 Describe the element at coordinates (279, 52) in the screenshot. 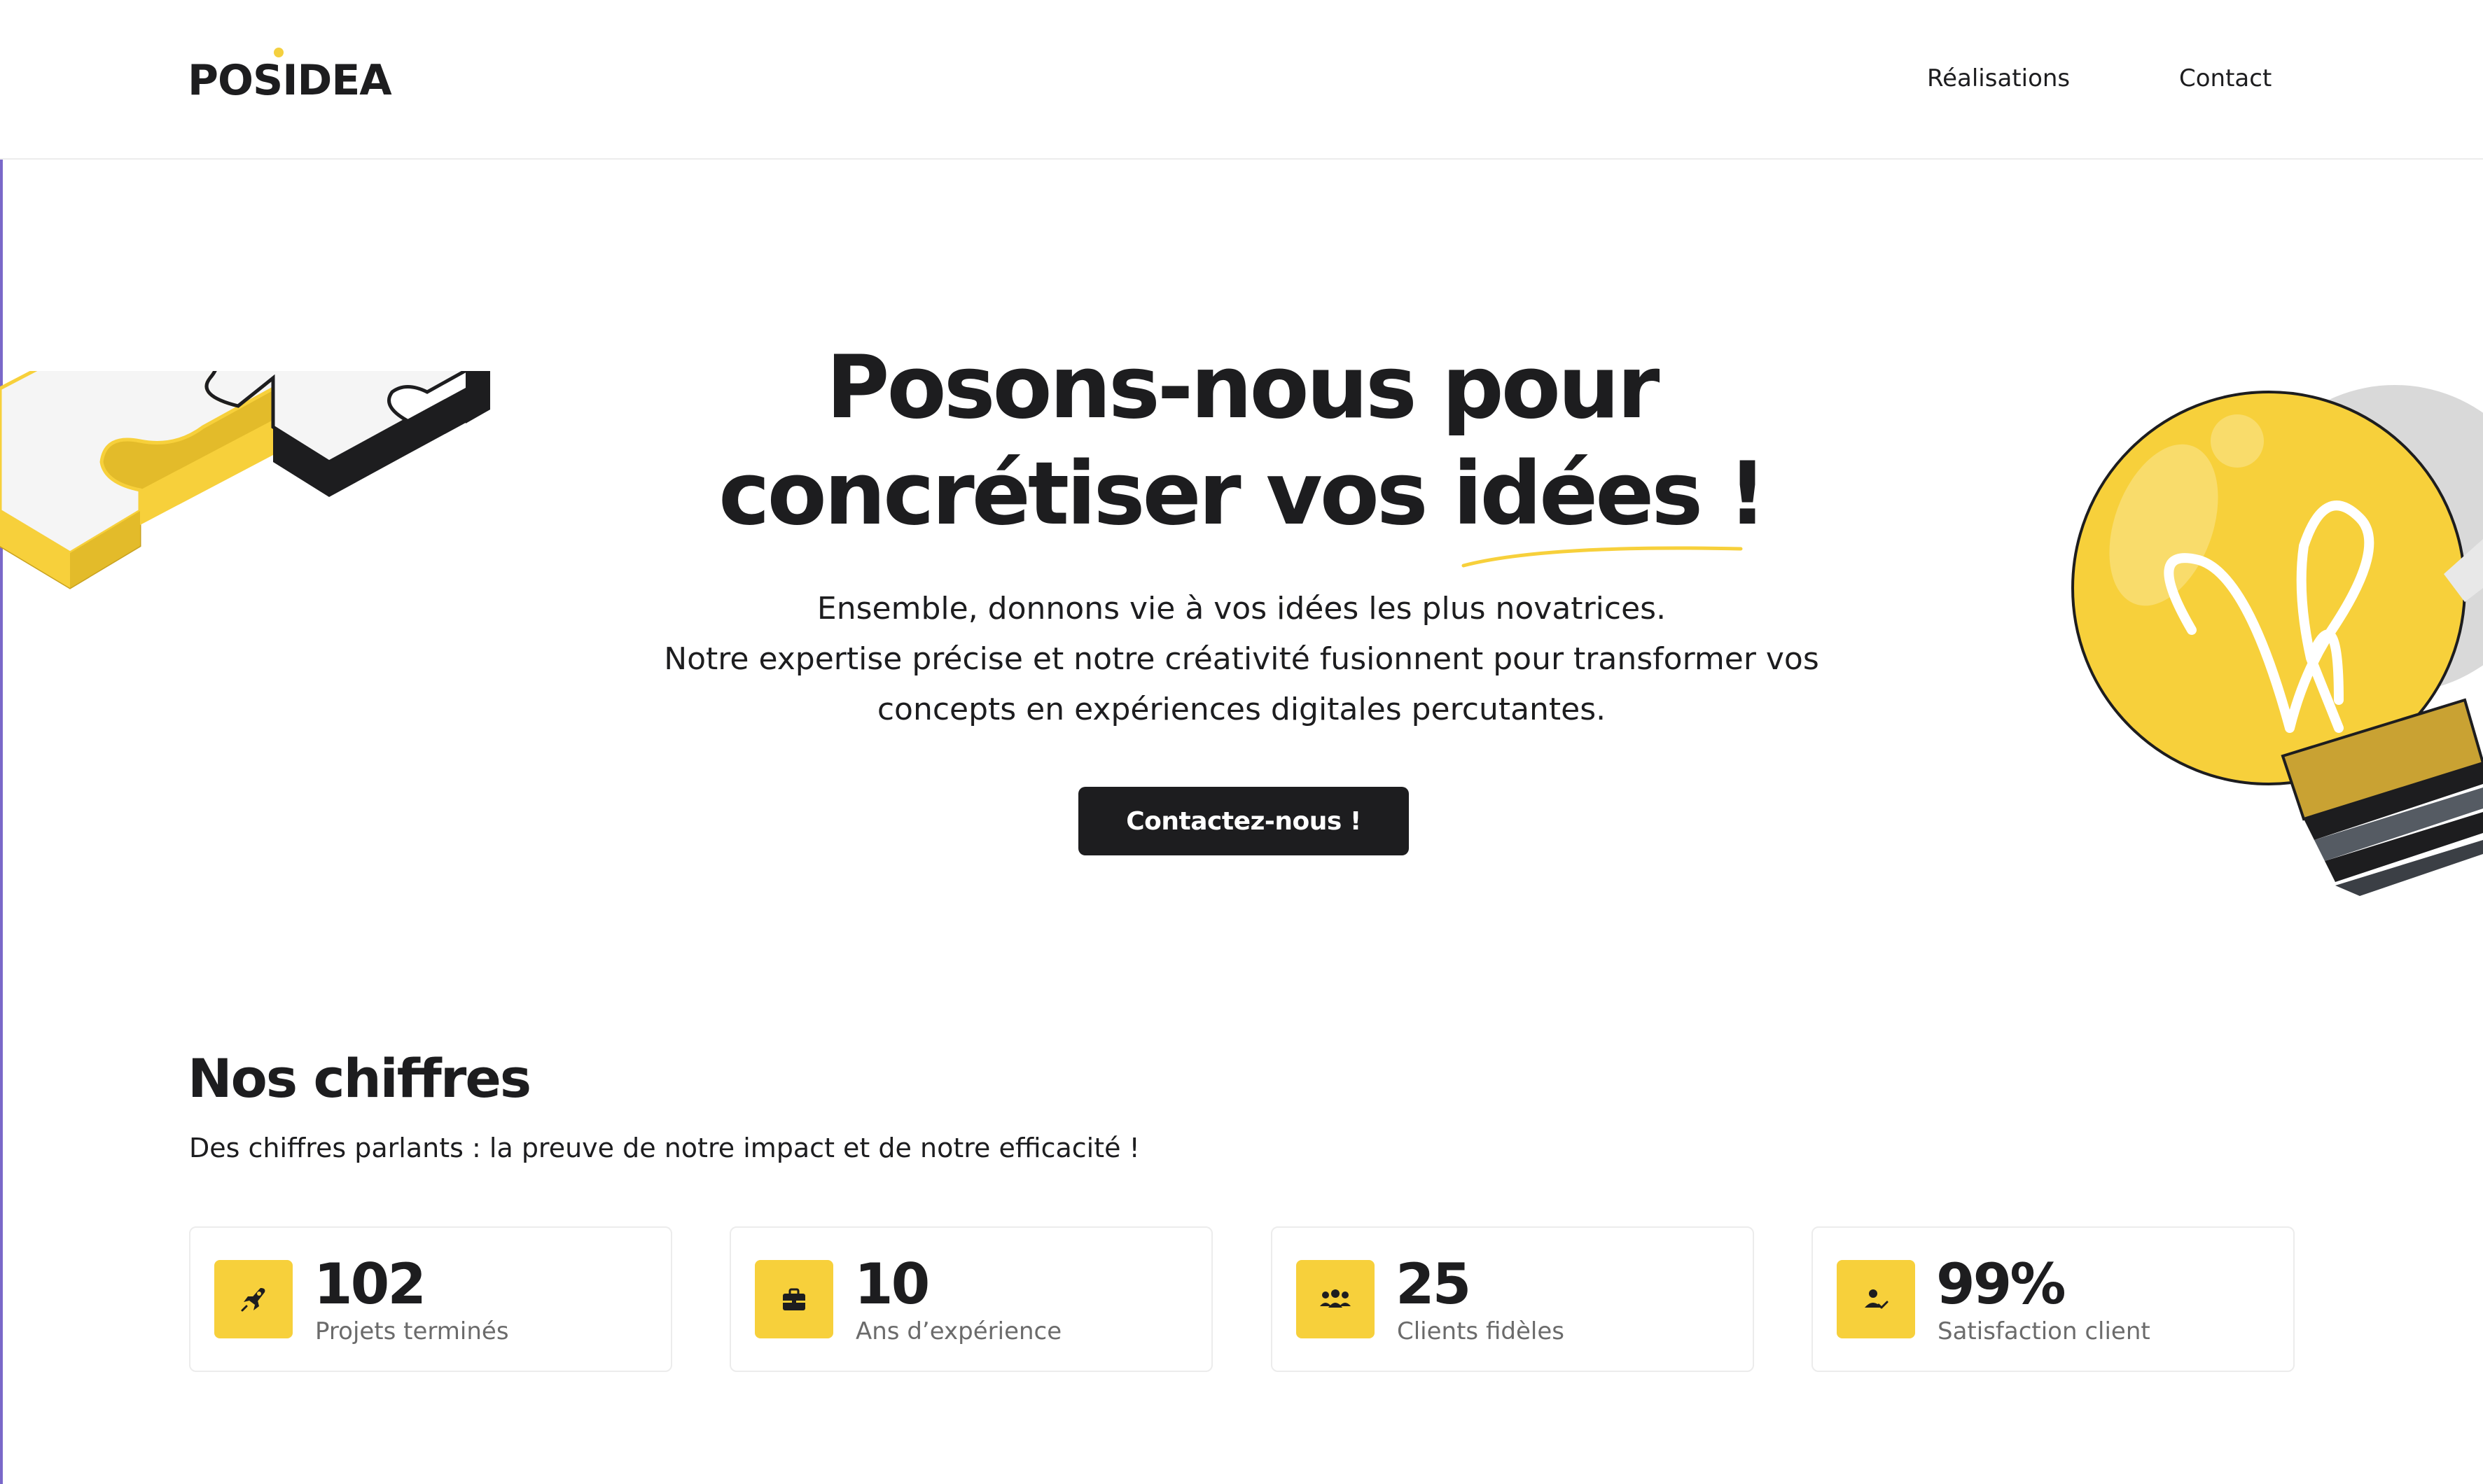

I see `logo-dot` at that location.